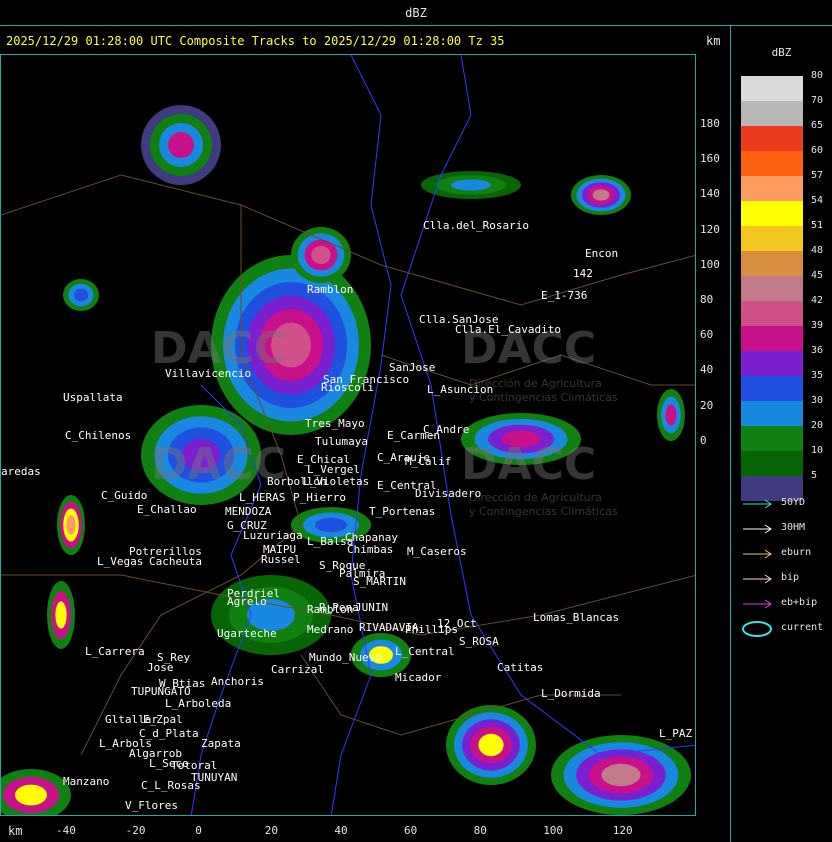  I want to click on place-label: Luzuriaga, so click(273, 535).